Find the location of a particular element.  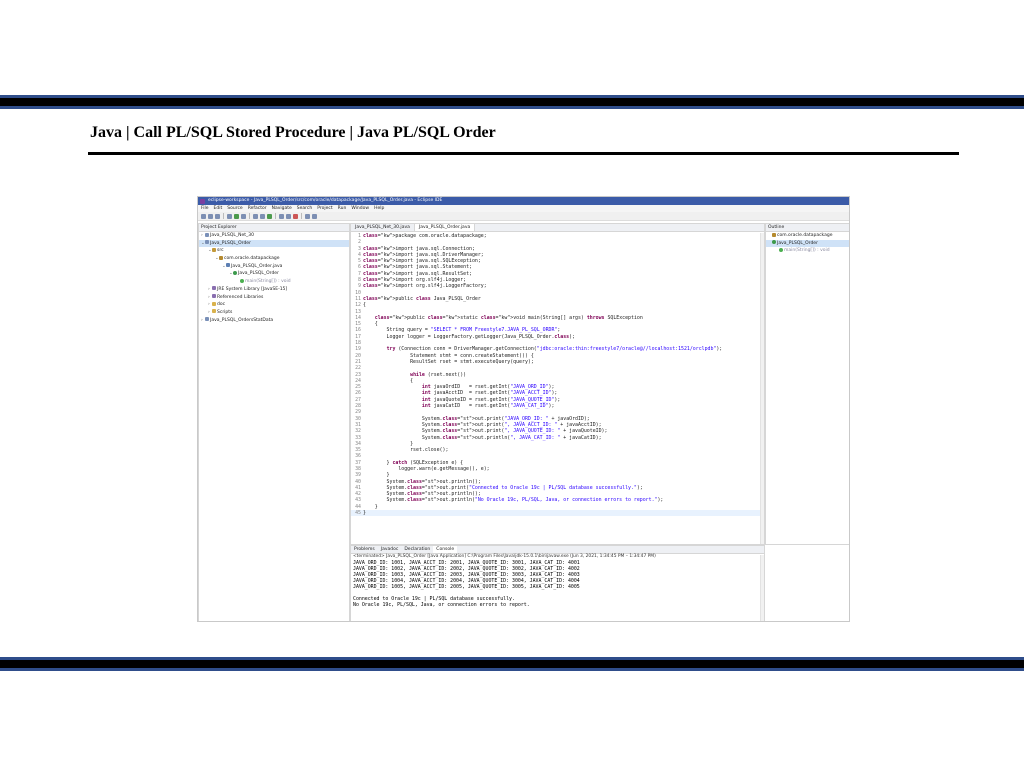

tree-item: ⌄ src is located at coordinates (274, 251).